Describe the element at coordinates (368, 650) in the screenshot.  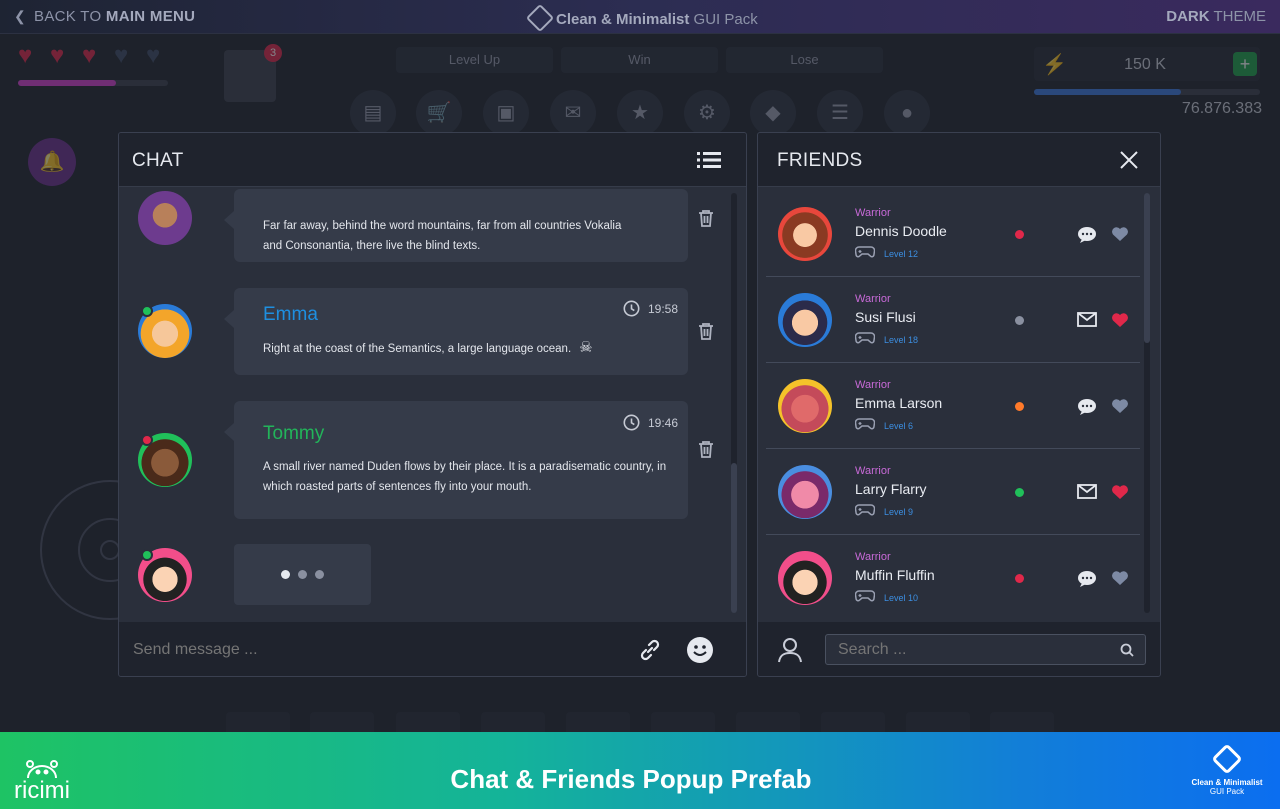
I see `message-input` at that location.